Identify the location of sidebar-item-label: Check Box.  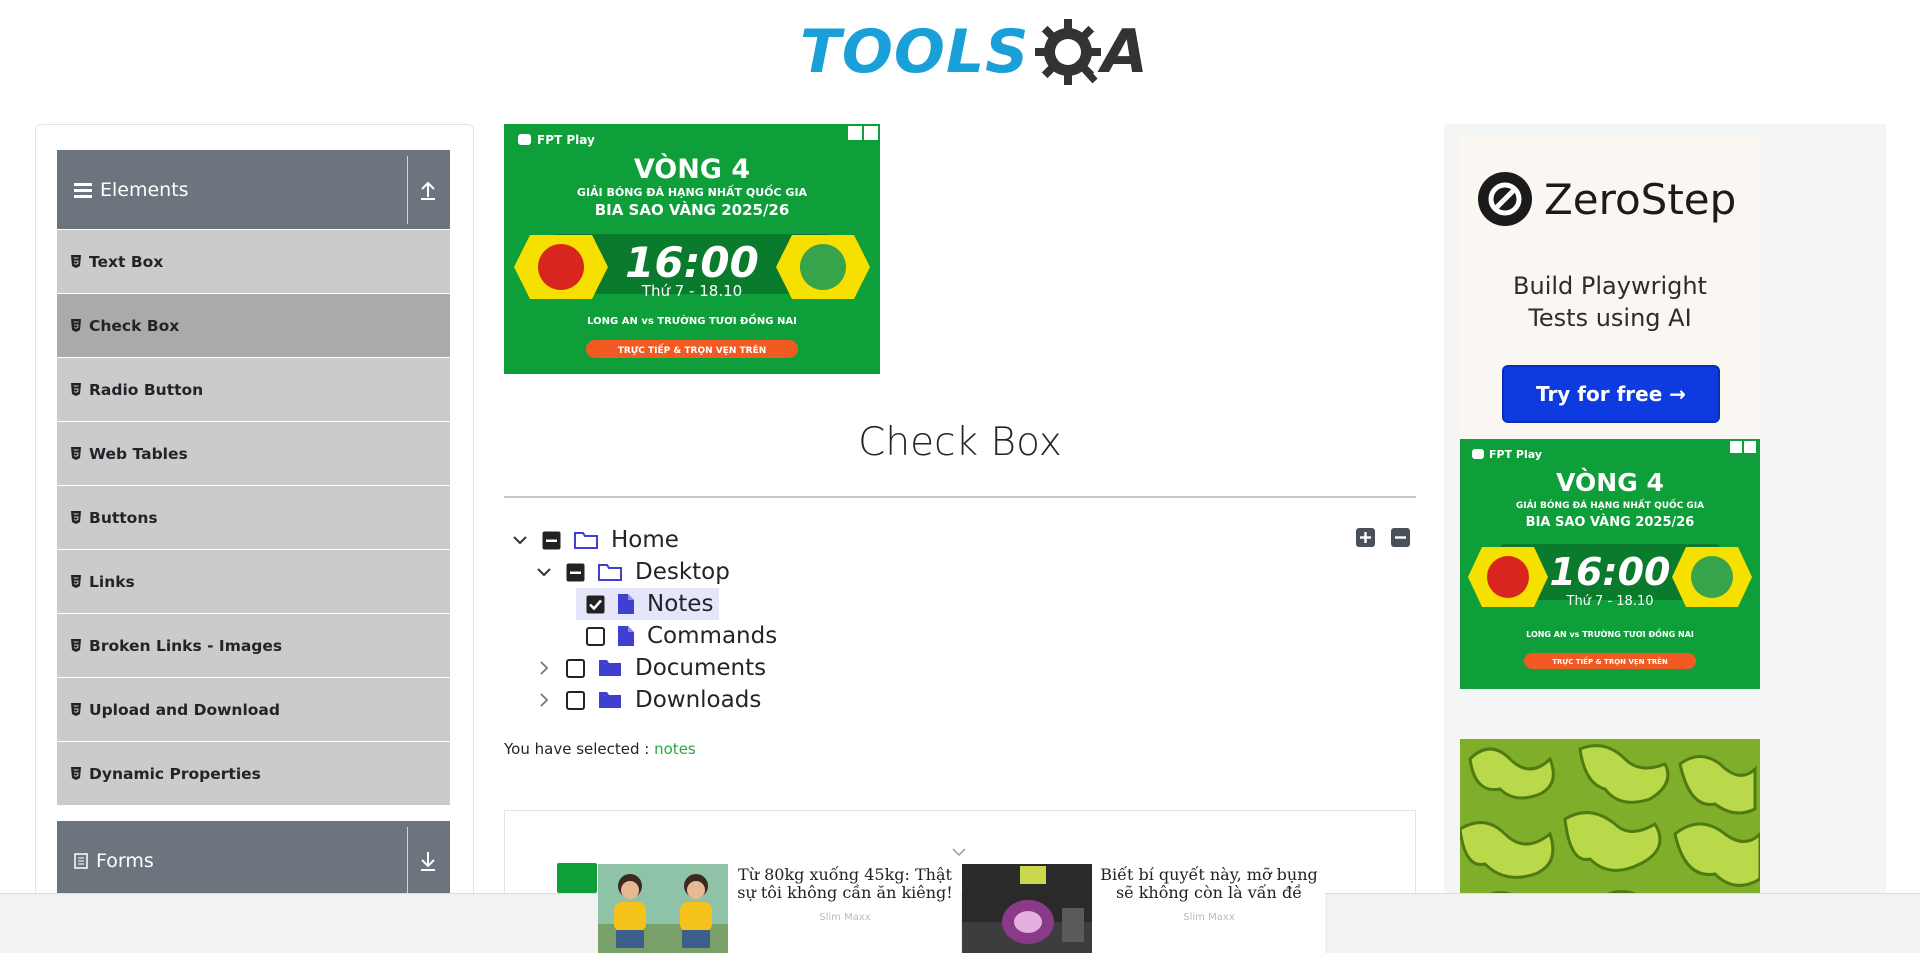
(134, 325).